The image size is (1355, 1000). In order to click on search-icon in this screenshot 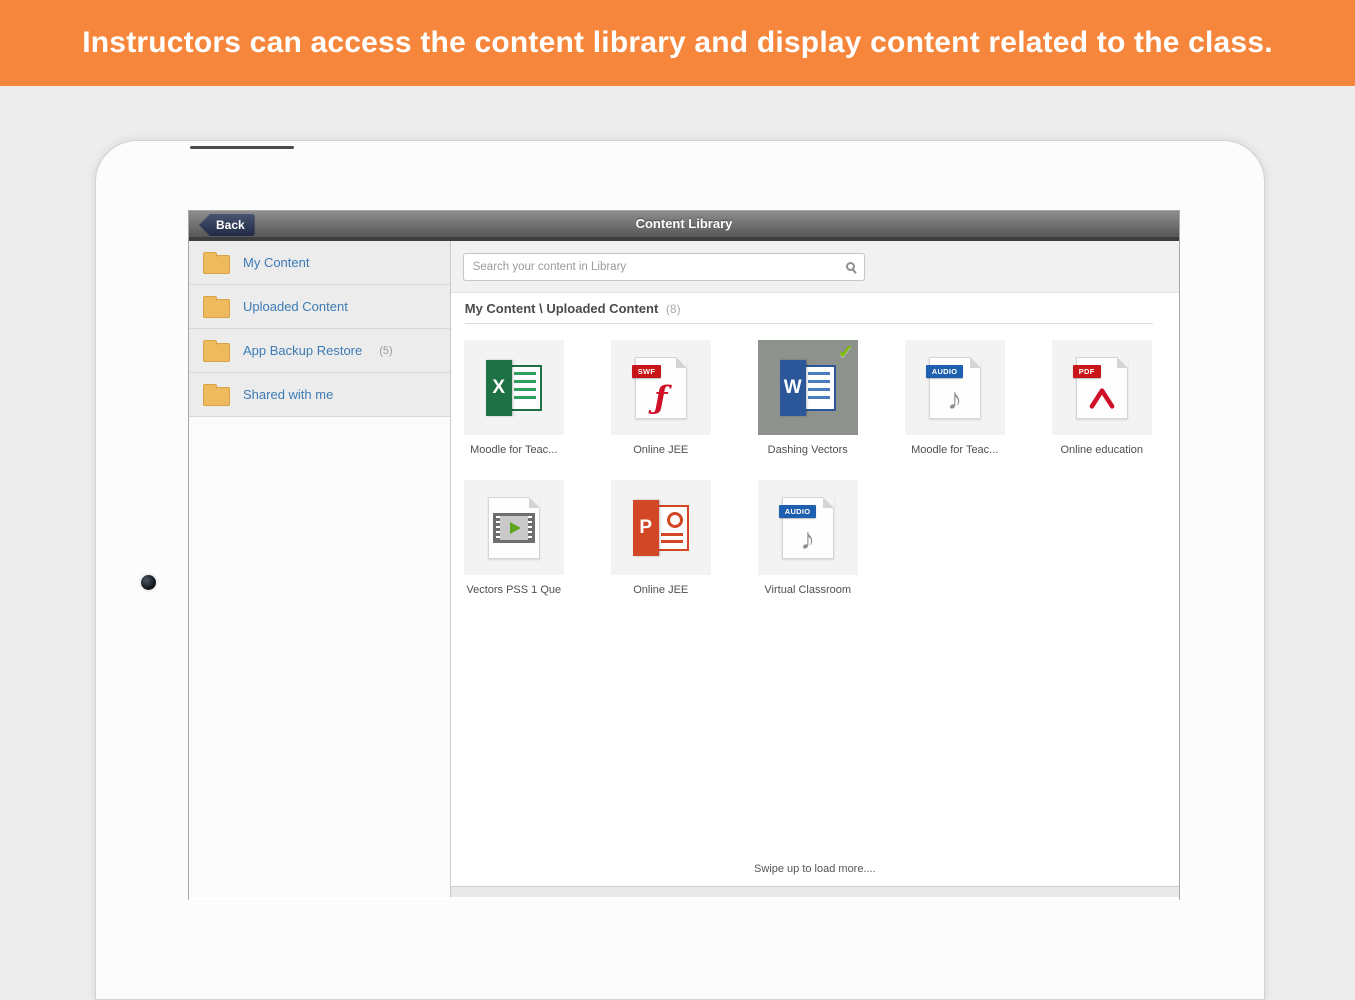, I will do `click(850, 266)`.